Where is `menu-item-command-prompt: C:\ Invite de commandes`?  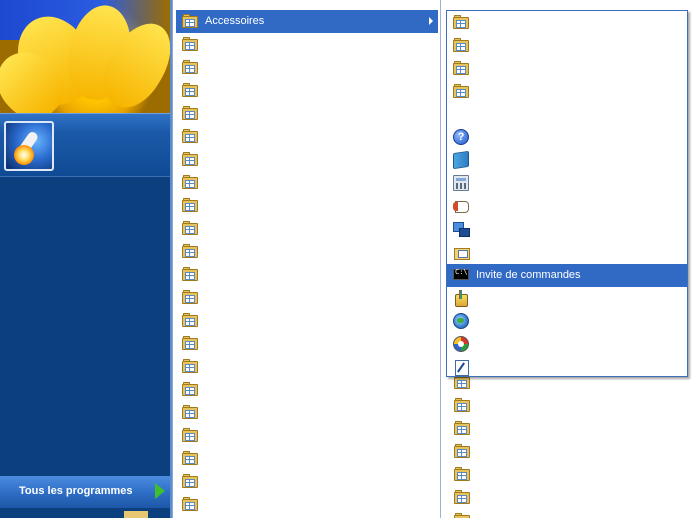 menu-item-command-prompt: C:\ Invite de commandes is located at coordinates (567, 275).